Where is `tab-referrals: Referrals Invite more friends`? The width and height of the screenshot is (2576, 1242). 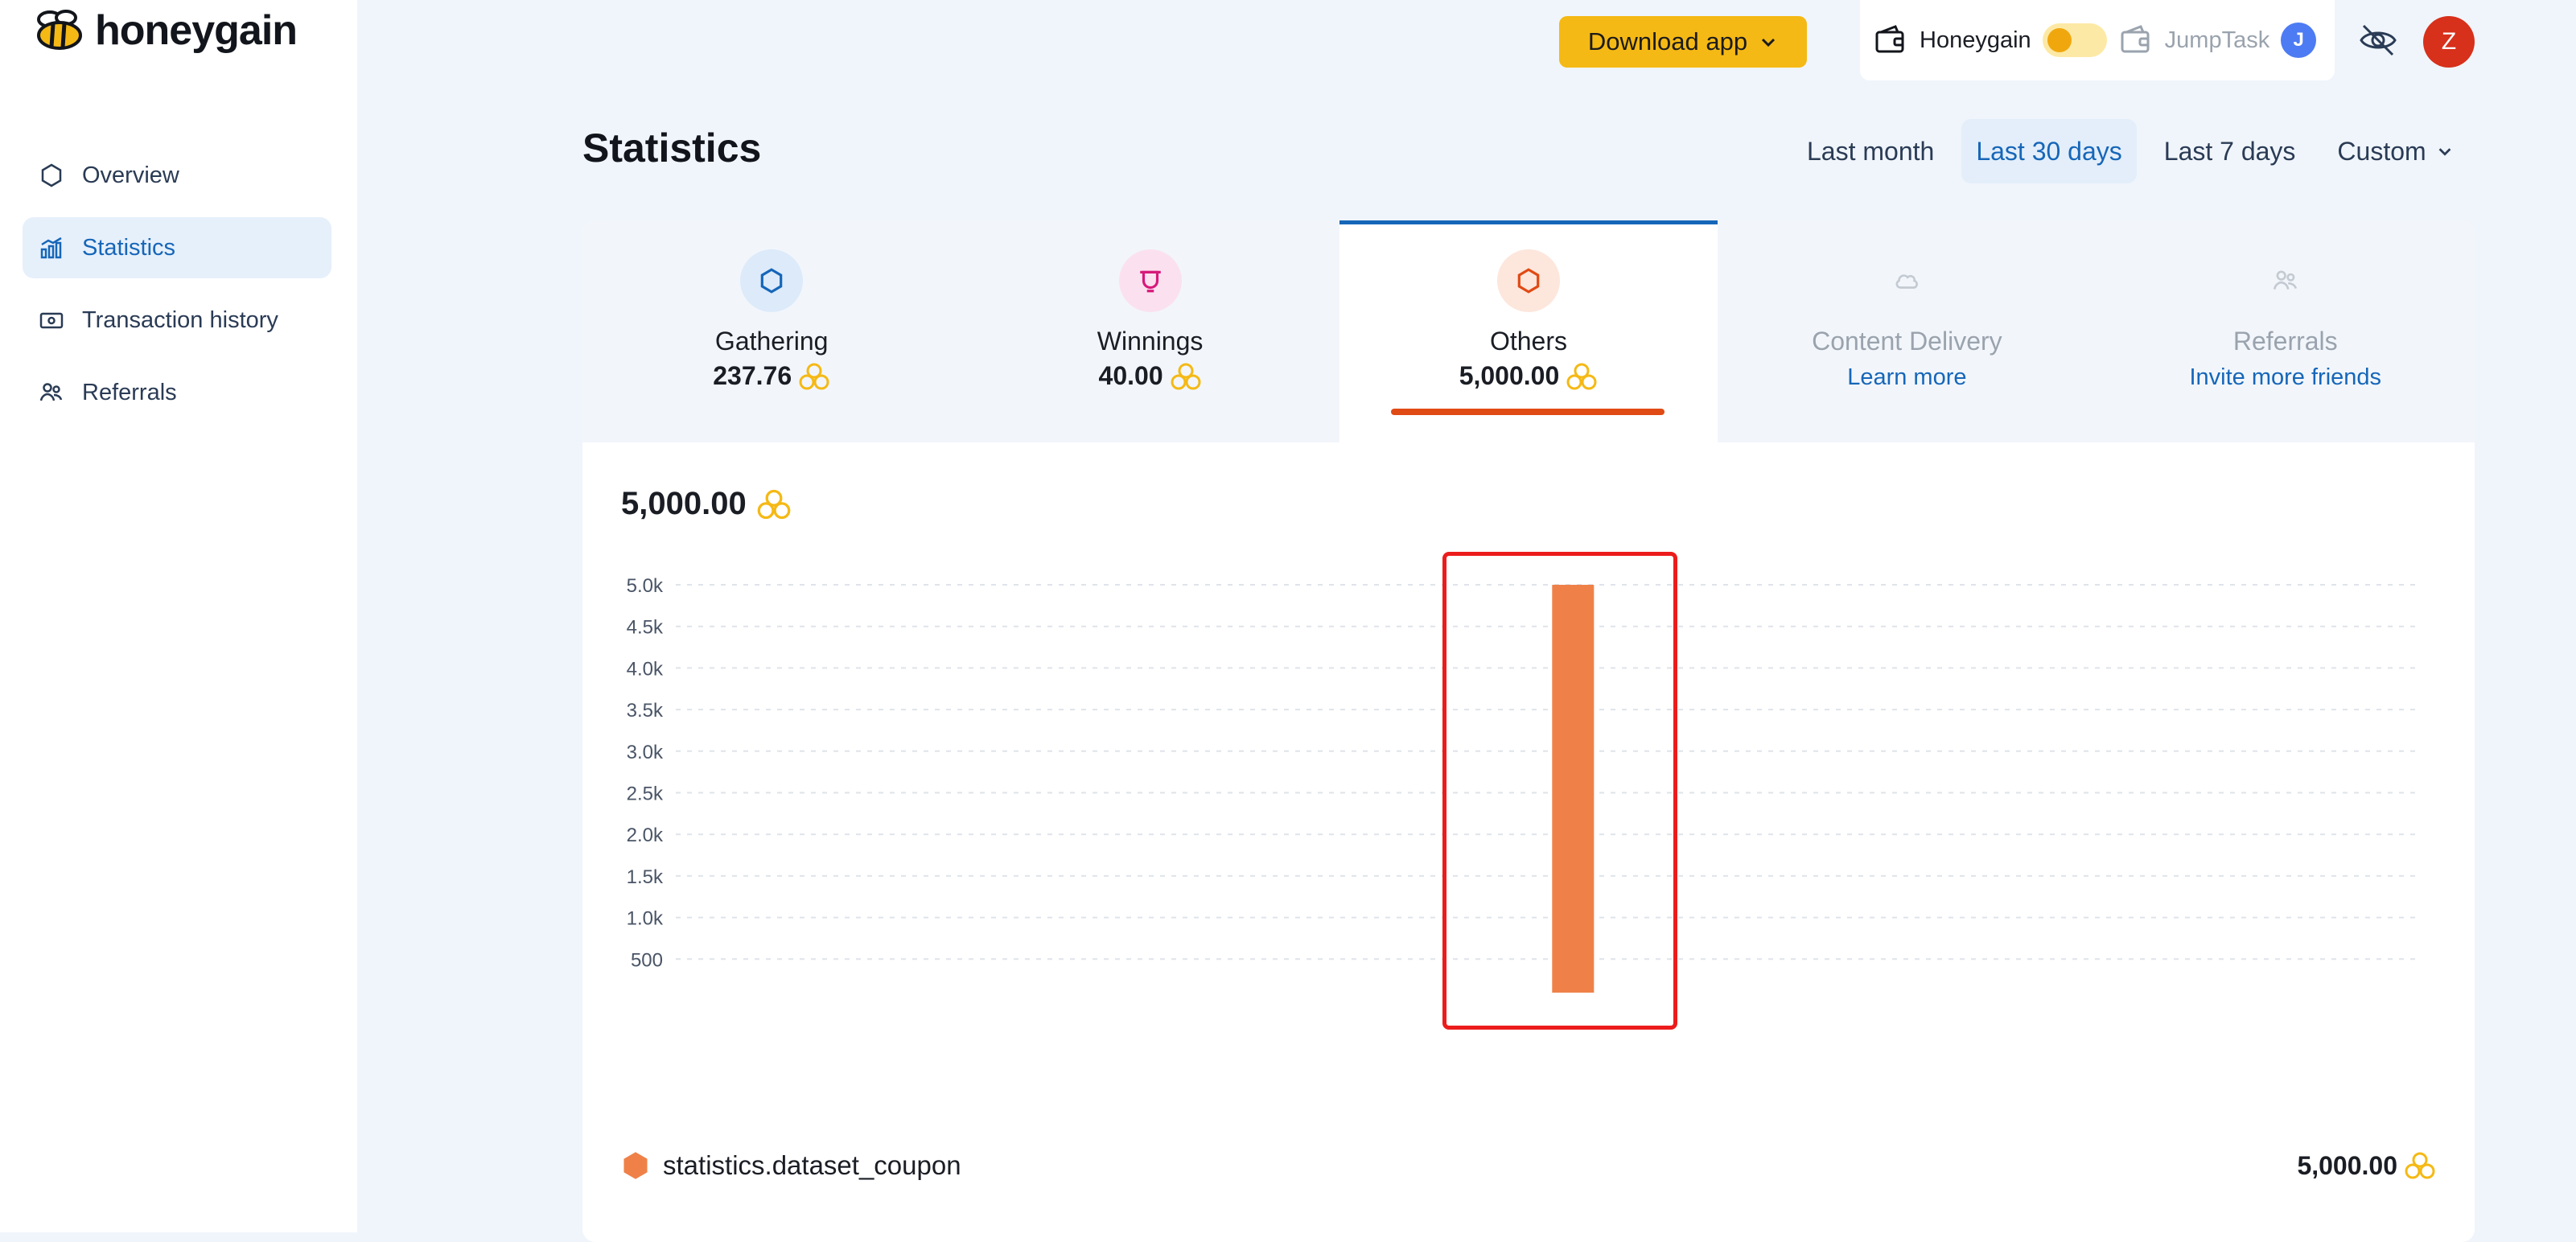 tab-referrals: Referrals Invite more friends is located at coordinates (2285, 331).